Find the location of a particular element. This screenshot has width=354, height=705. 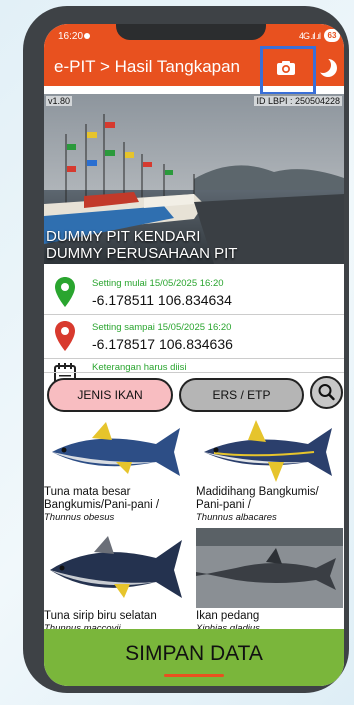

fish-card-tuna-sirip-biru: Tuna sirip biru selatan Thunnus maccoyii is located at coordinates (117, 581).